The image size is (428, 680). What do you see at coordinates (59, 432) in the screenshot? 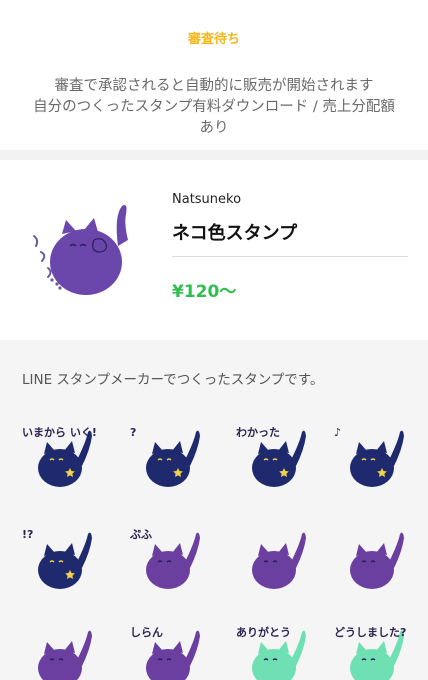
I see `sticker-caption: いまから いく!` at bounding box center [59, 432].